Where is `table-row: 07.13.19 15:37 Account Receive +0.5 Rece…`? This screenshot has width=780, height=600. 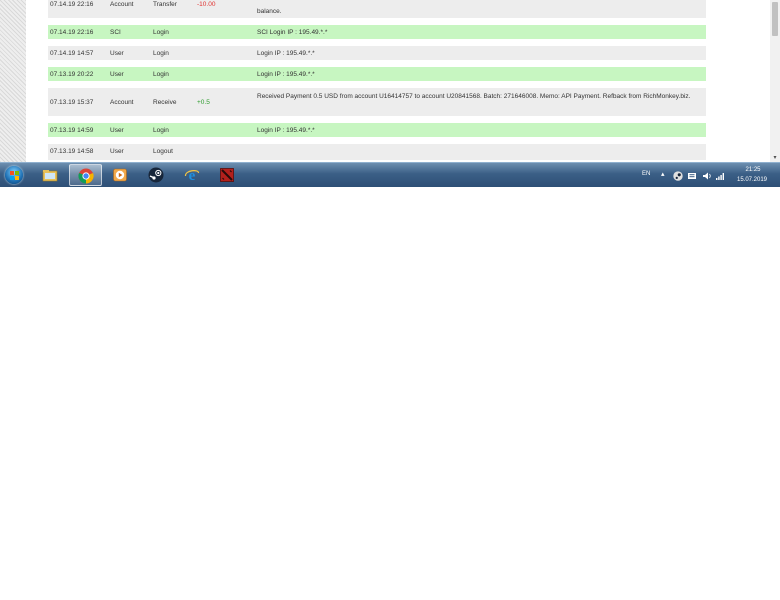
table-row: 07.13.19 15:37 Account Receive +0.5 Rece… is located at coordinates (377, 103).